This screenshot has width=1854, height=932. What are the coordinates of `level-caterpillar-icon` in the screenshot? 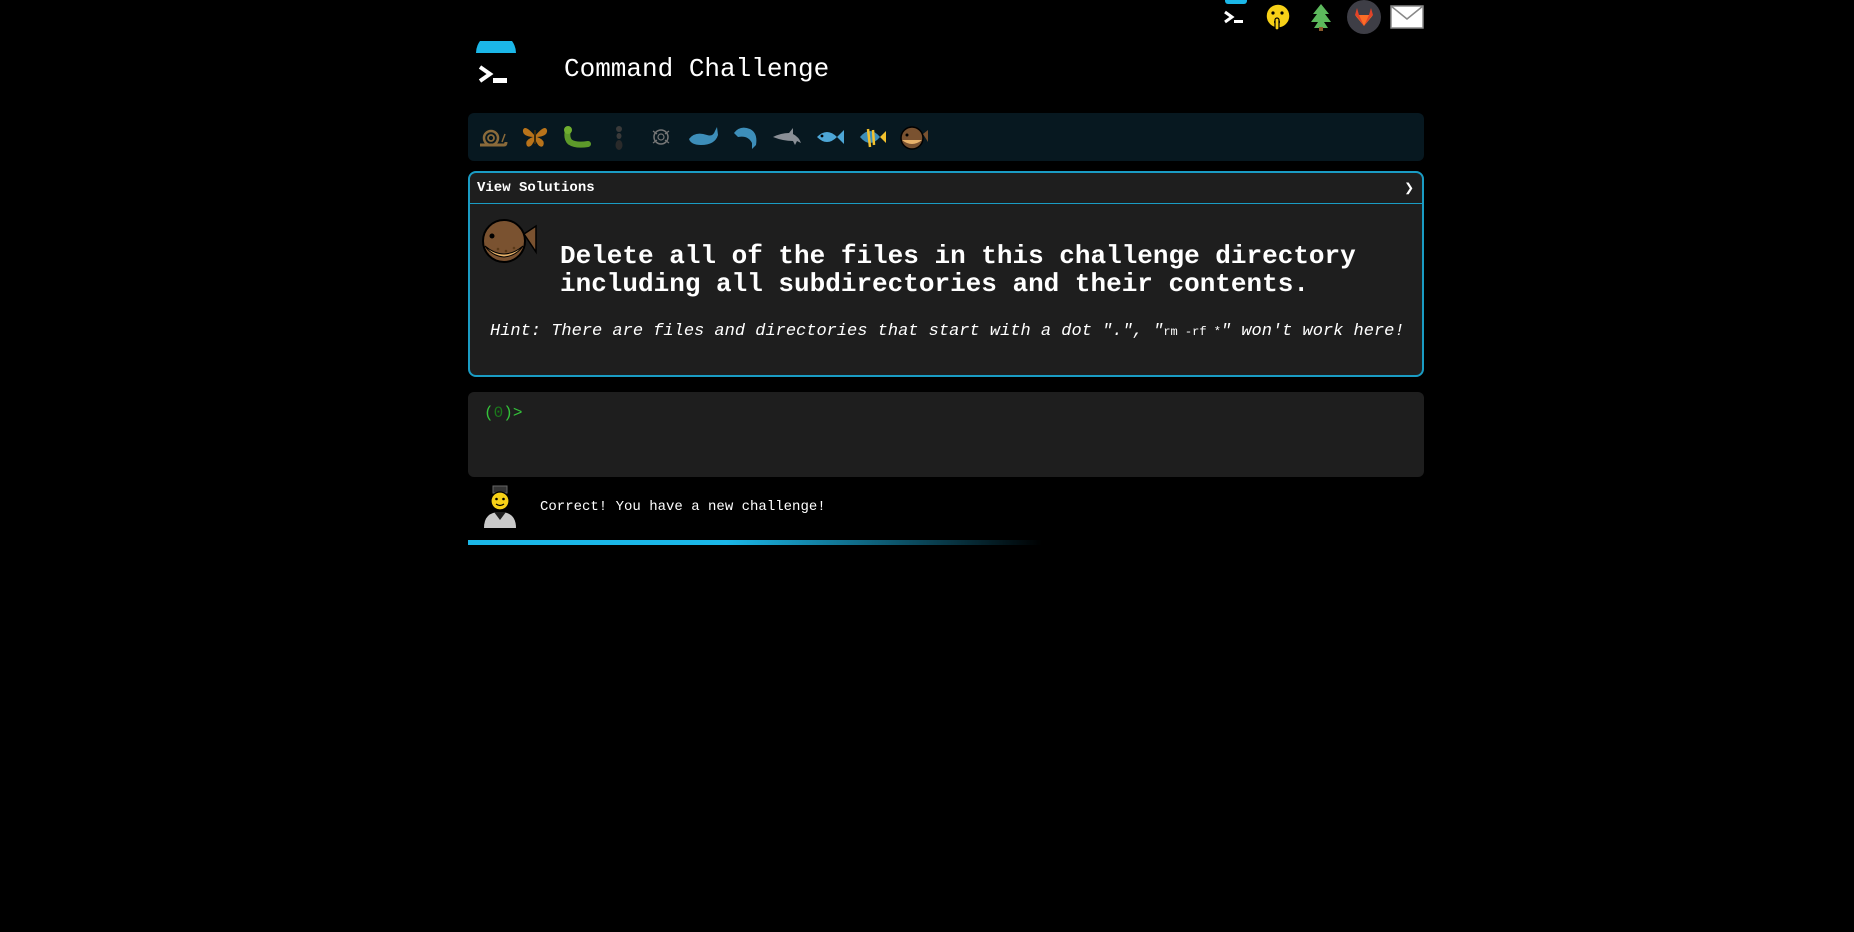 It's located at (577, 137).